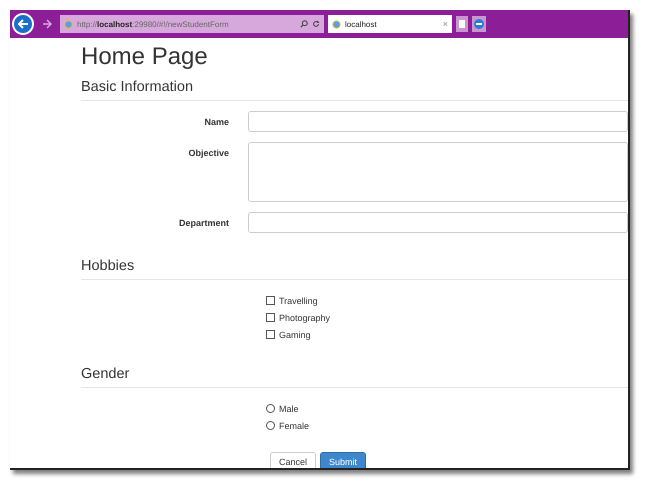  I want to click on search-icon, so click(304, 24).